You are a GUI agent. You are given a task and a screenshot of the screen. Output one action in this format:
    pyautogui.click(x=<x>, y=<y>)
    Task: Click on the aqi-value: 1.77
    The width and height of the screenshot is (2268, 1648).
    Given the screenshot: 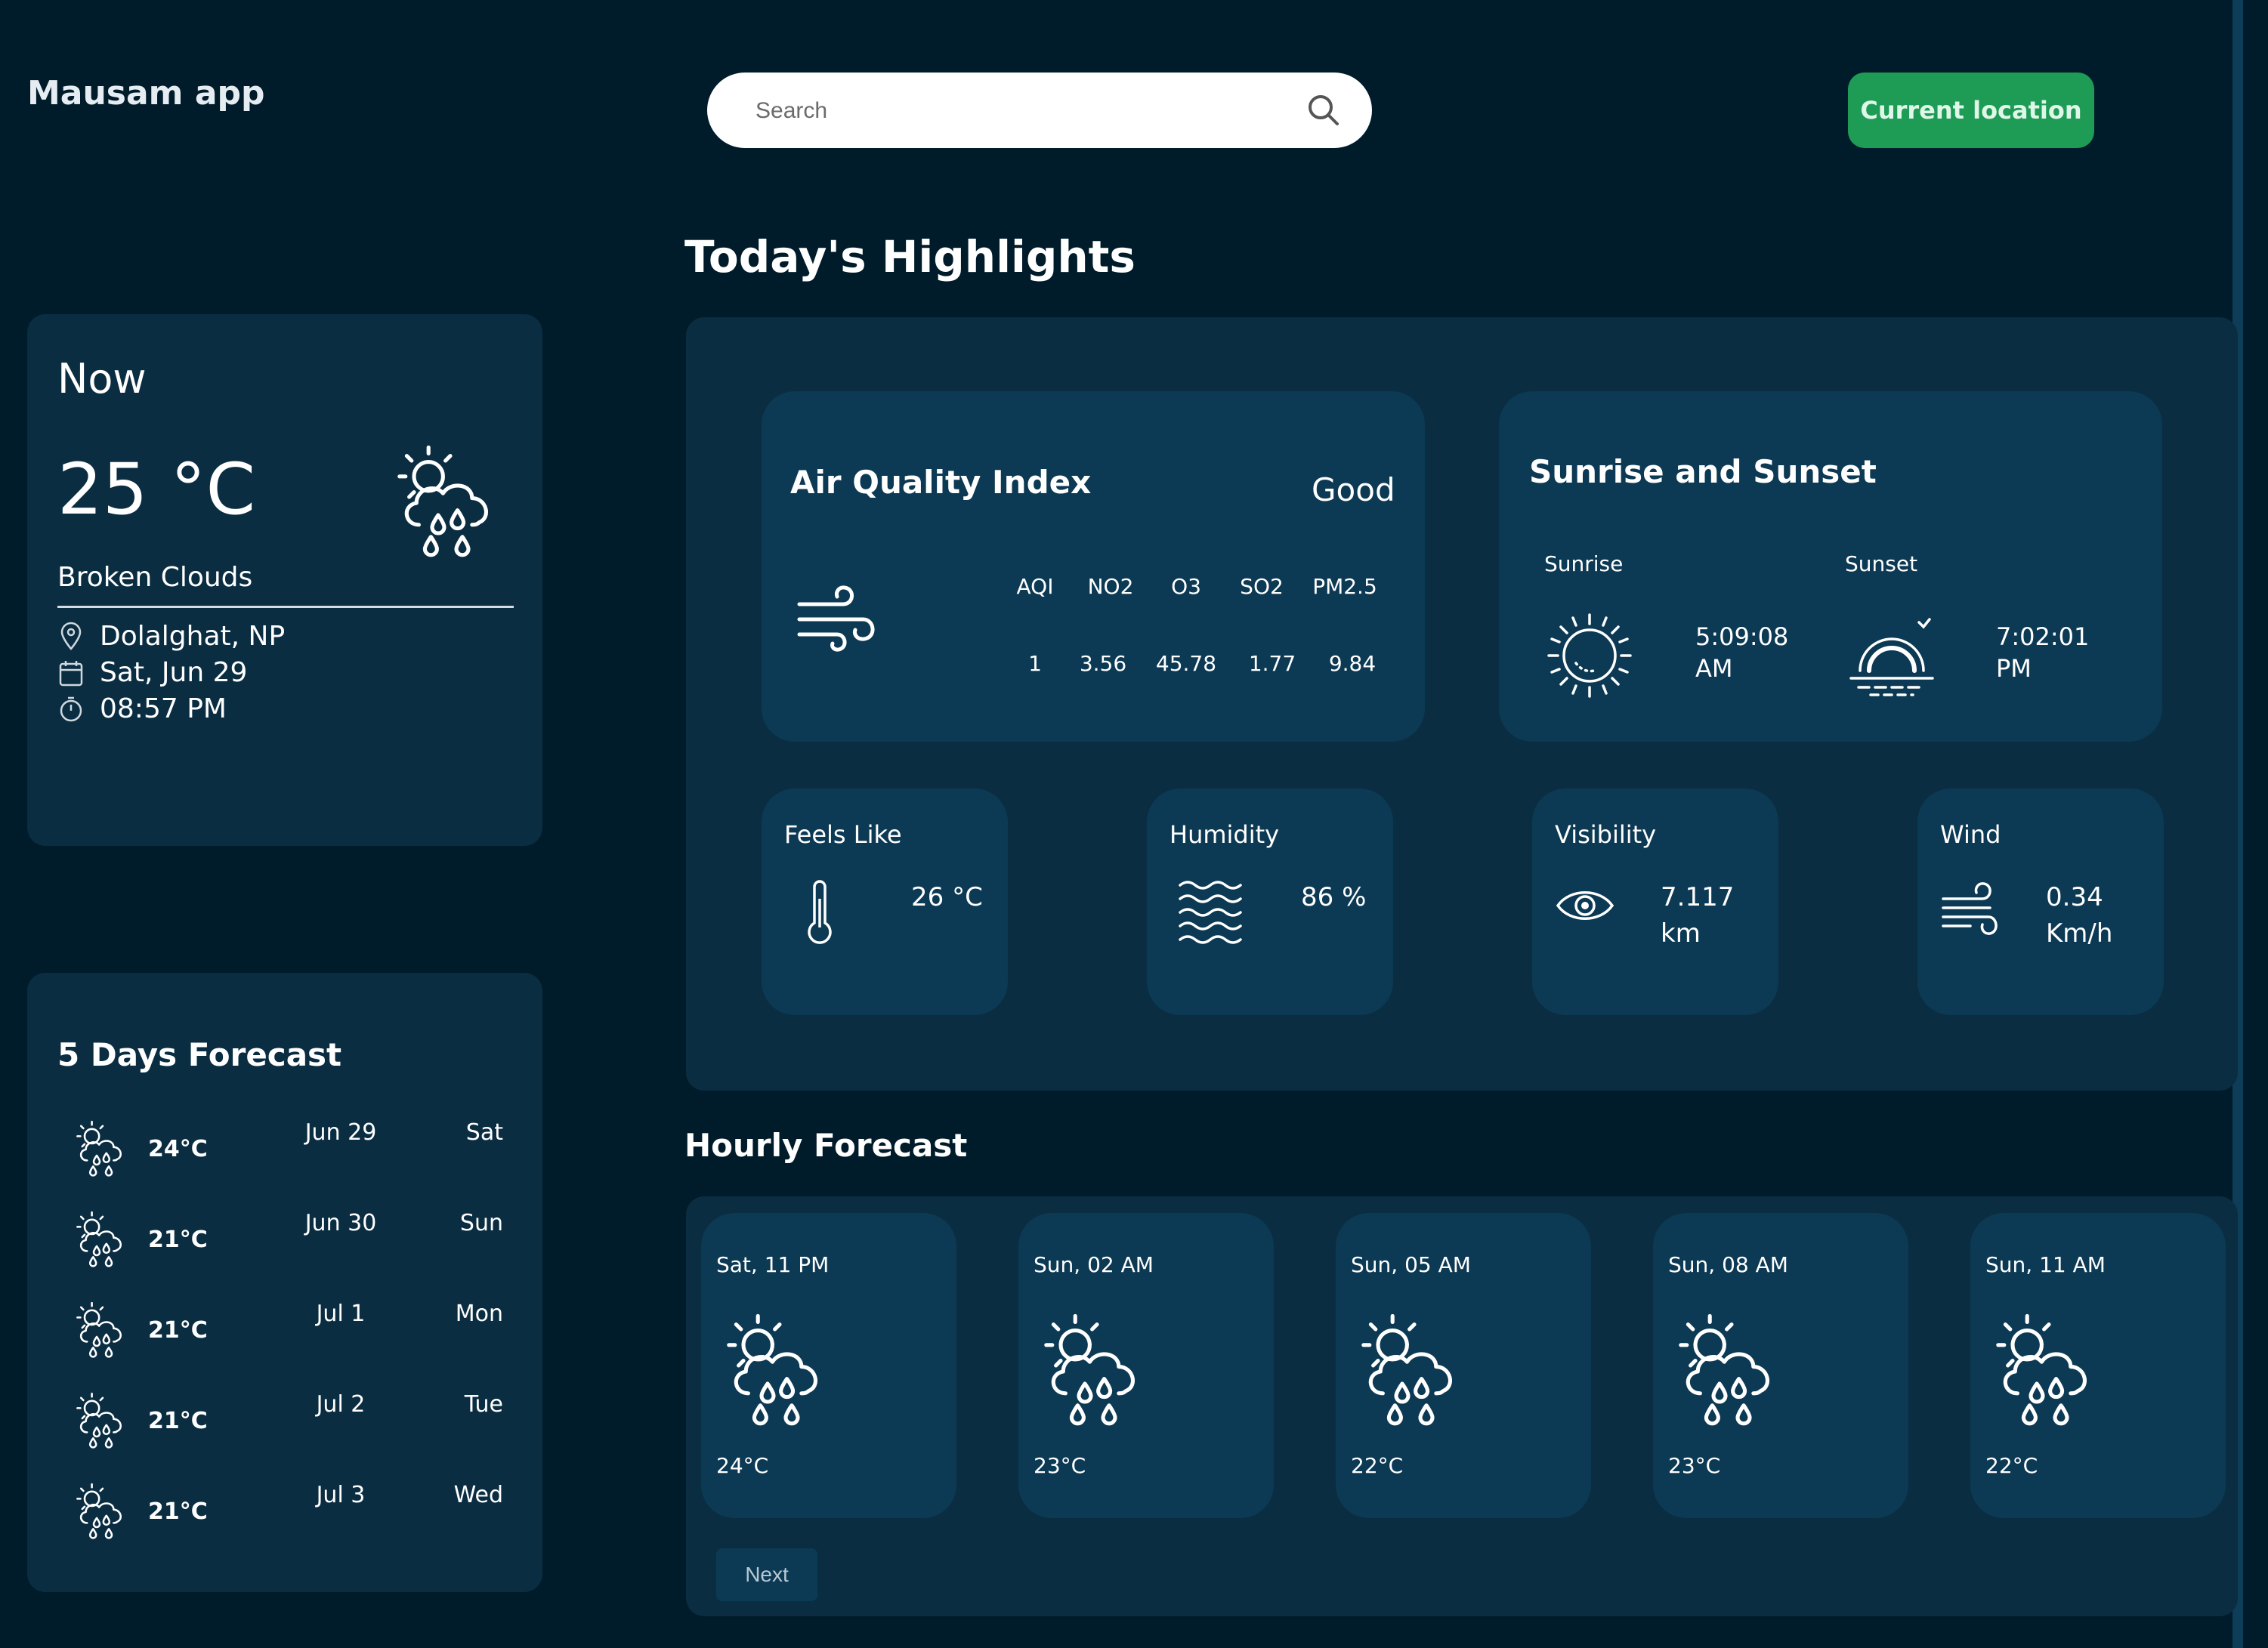 What is the action you would take?
    pyautogui.click(x=1272, y=663)
    